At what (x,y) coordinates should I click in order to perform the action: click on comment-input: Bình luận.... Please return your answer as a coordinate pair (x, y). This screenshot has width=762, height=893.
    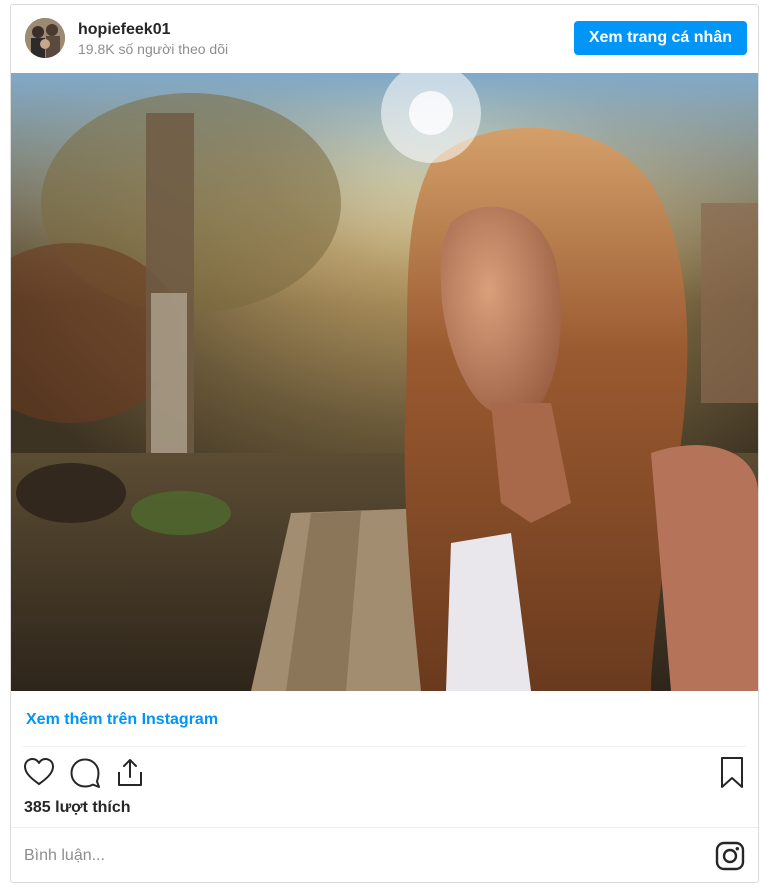
    Looking at the image, I should click on (64, 856).